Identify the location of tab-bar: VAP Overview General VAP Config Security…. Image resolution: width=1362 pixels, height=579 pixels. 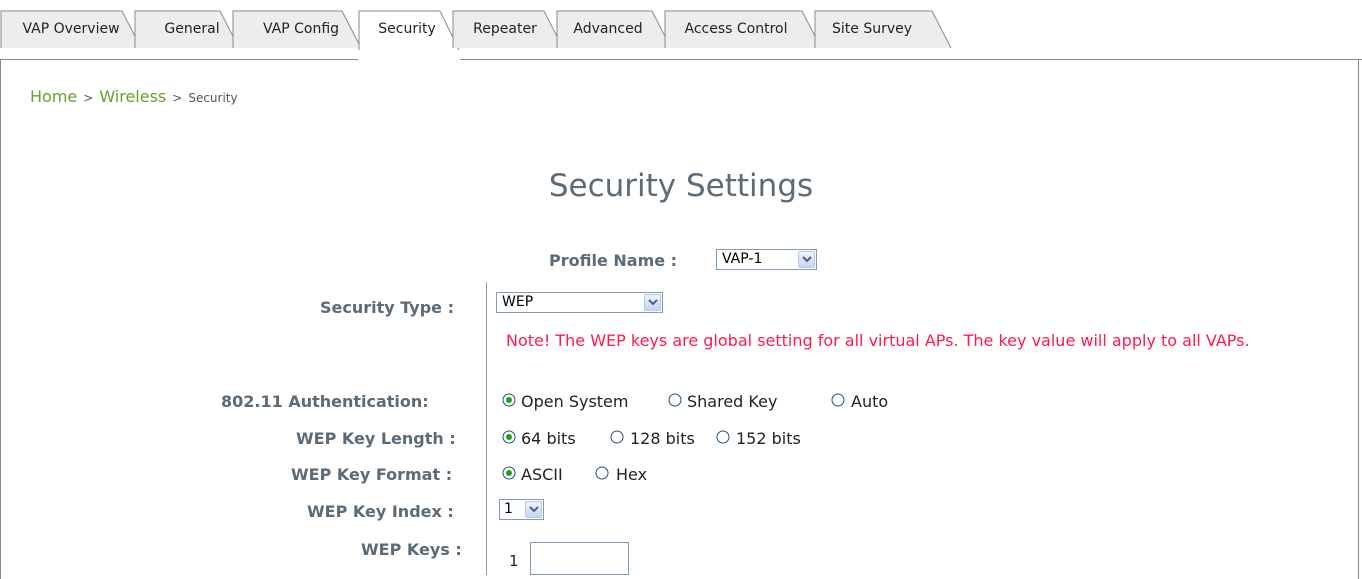
(681, 30).